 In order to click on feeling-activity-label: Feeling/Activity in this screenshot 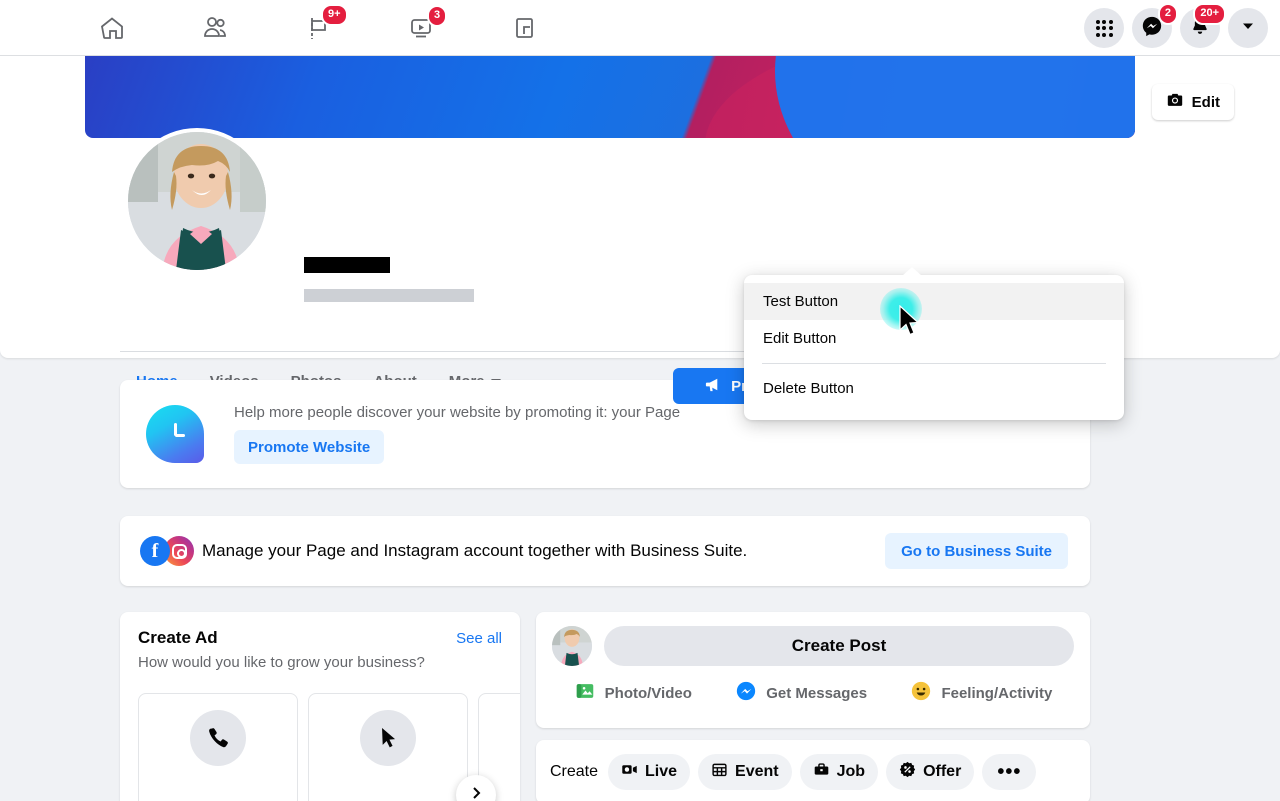, I will do `click(997, 693)`.